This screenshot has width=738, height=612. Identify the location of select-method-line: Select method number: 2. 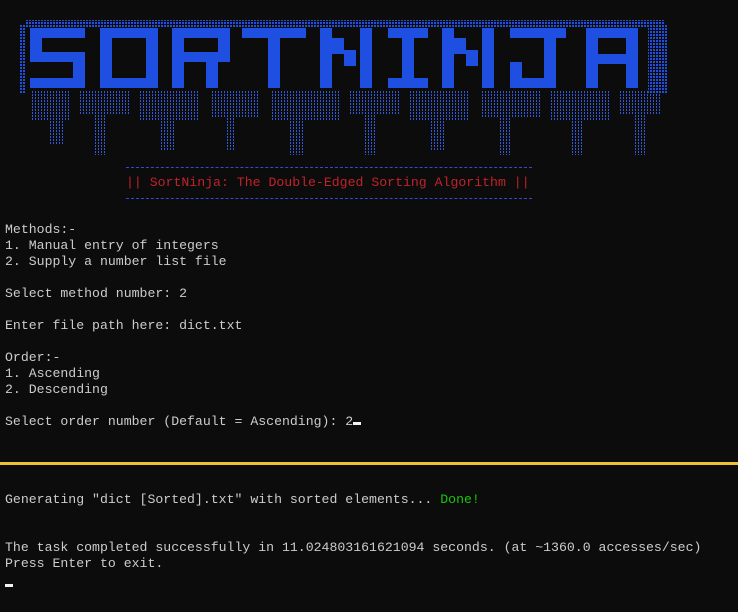
(96, 294).